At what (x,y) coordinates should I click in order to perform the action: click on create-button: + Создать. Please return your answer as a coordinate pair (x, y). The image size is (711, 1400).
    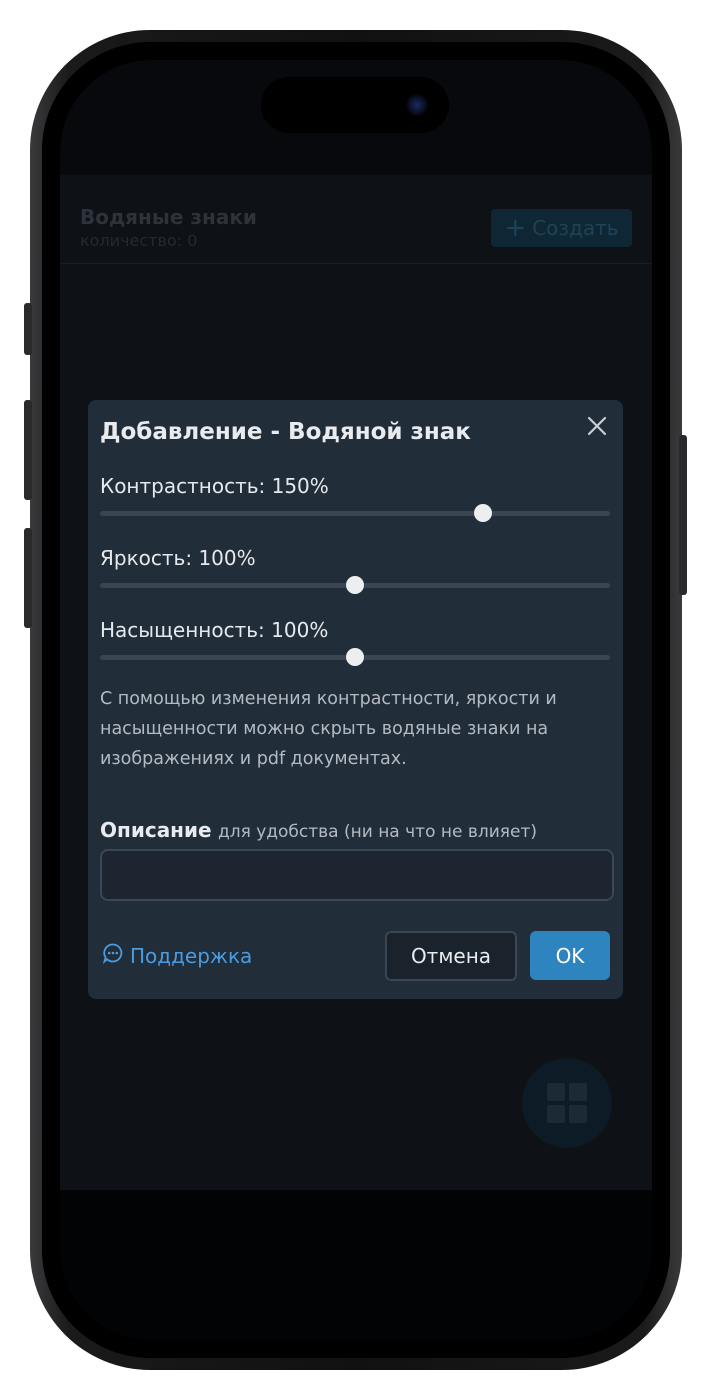
    Looking at the image, I should click on (561, 228).